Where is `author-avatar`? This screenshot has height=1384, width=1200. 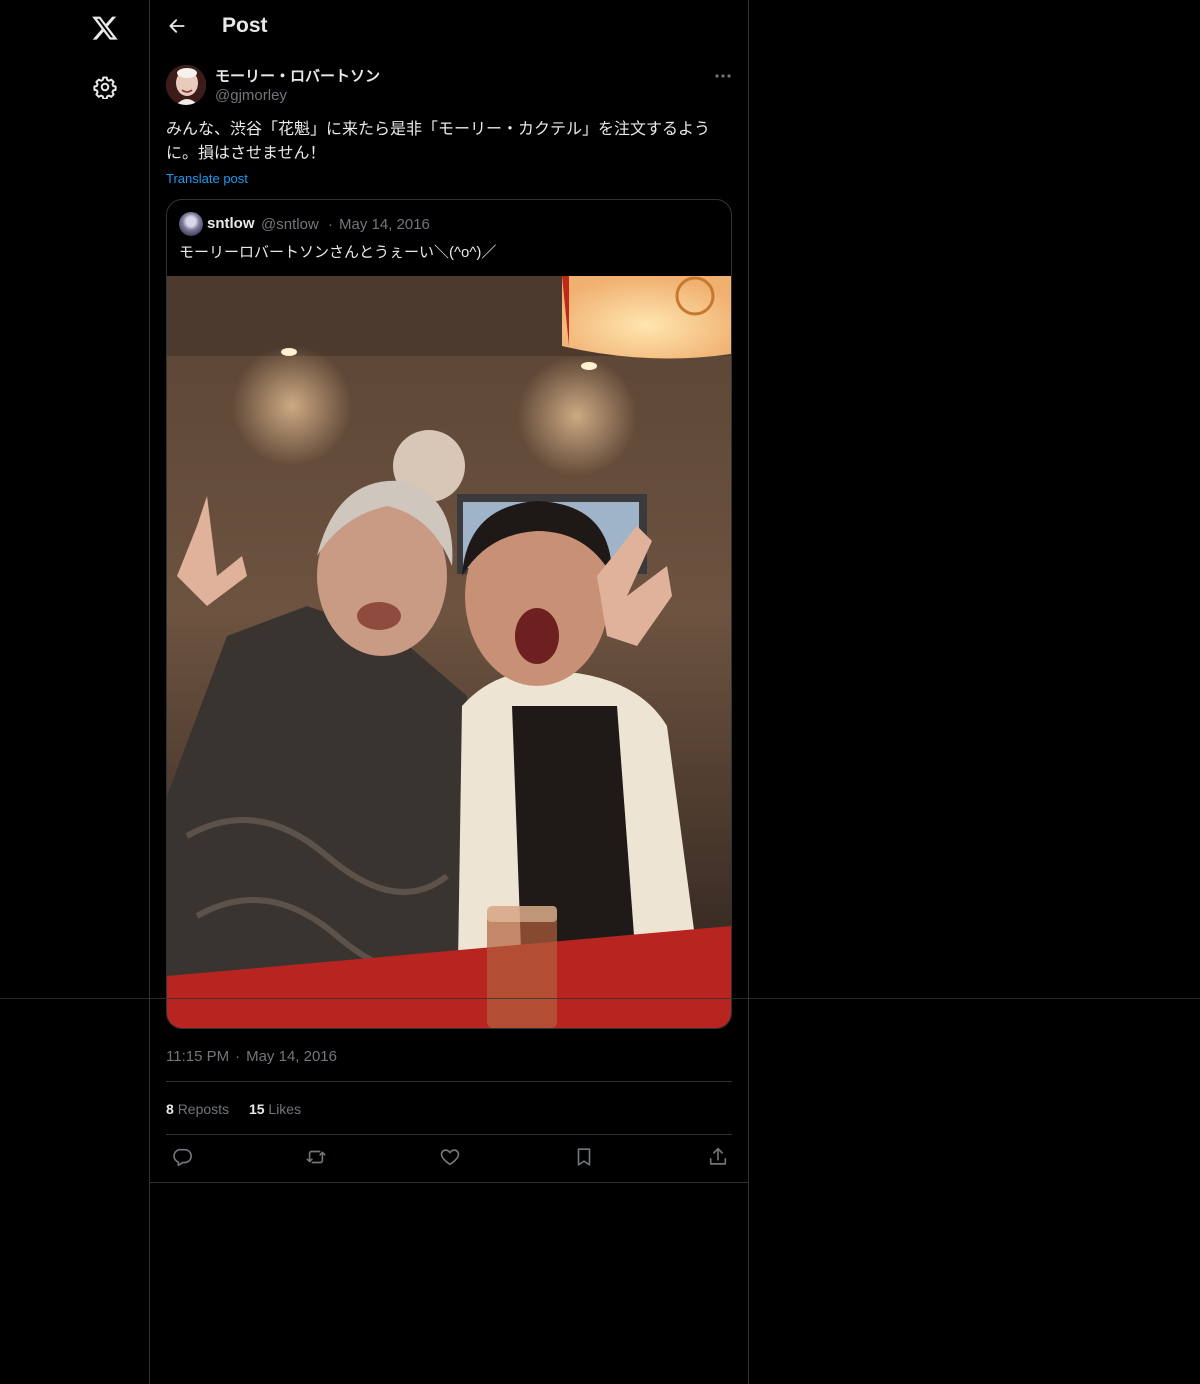
author-avatar is located at coordinates (186, 85).